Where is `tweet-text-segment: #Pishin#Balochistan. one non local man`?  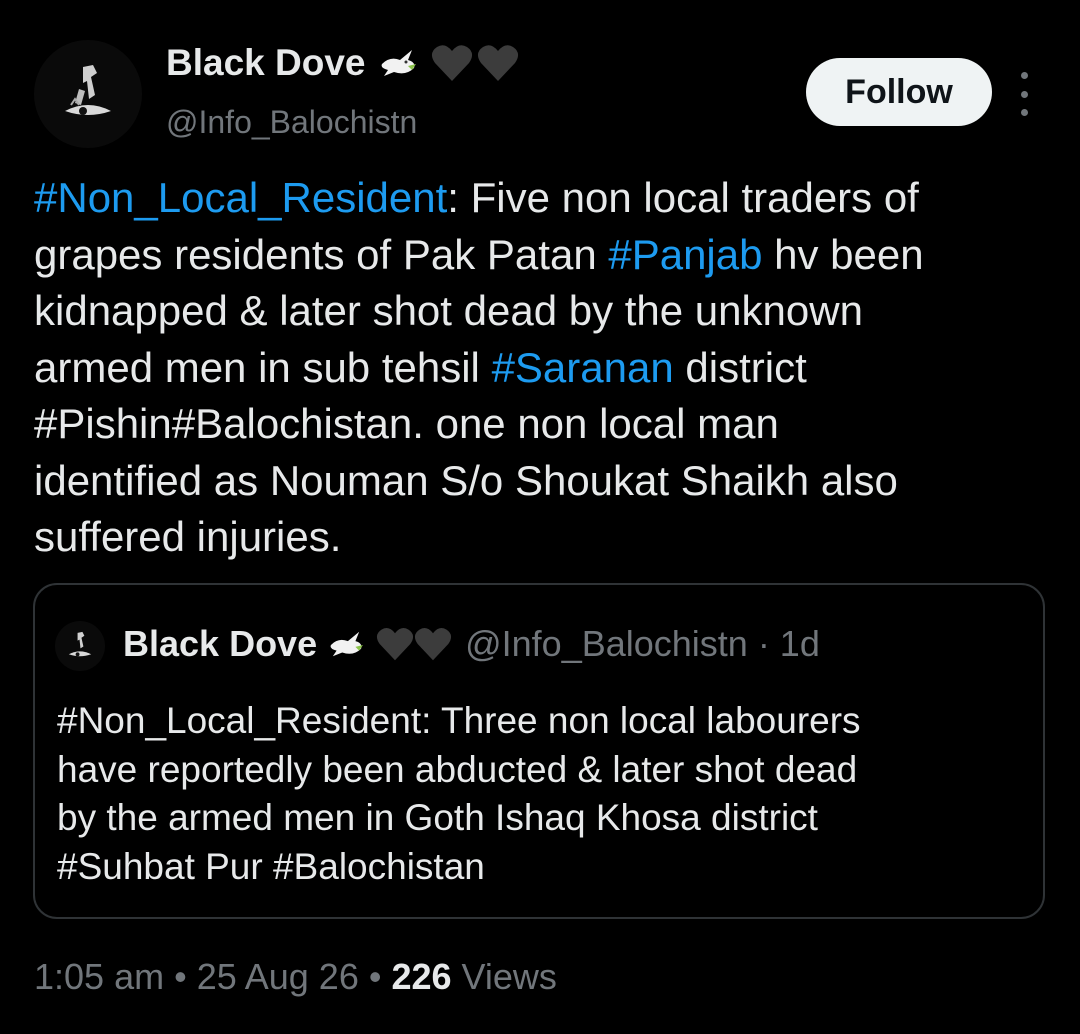 tweet-text-segment: #Pishin#Balochistan. one non local man is located at coordinates (406, 423).